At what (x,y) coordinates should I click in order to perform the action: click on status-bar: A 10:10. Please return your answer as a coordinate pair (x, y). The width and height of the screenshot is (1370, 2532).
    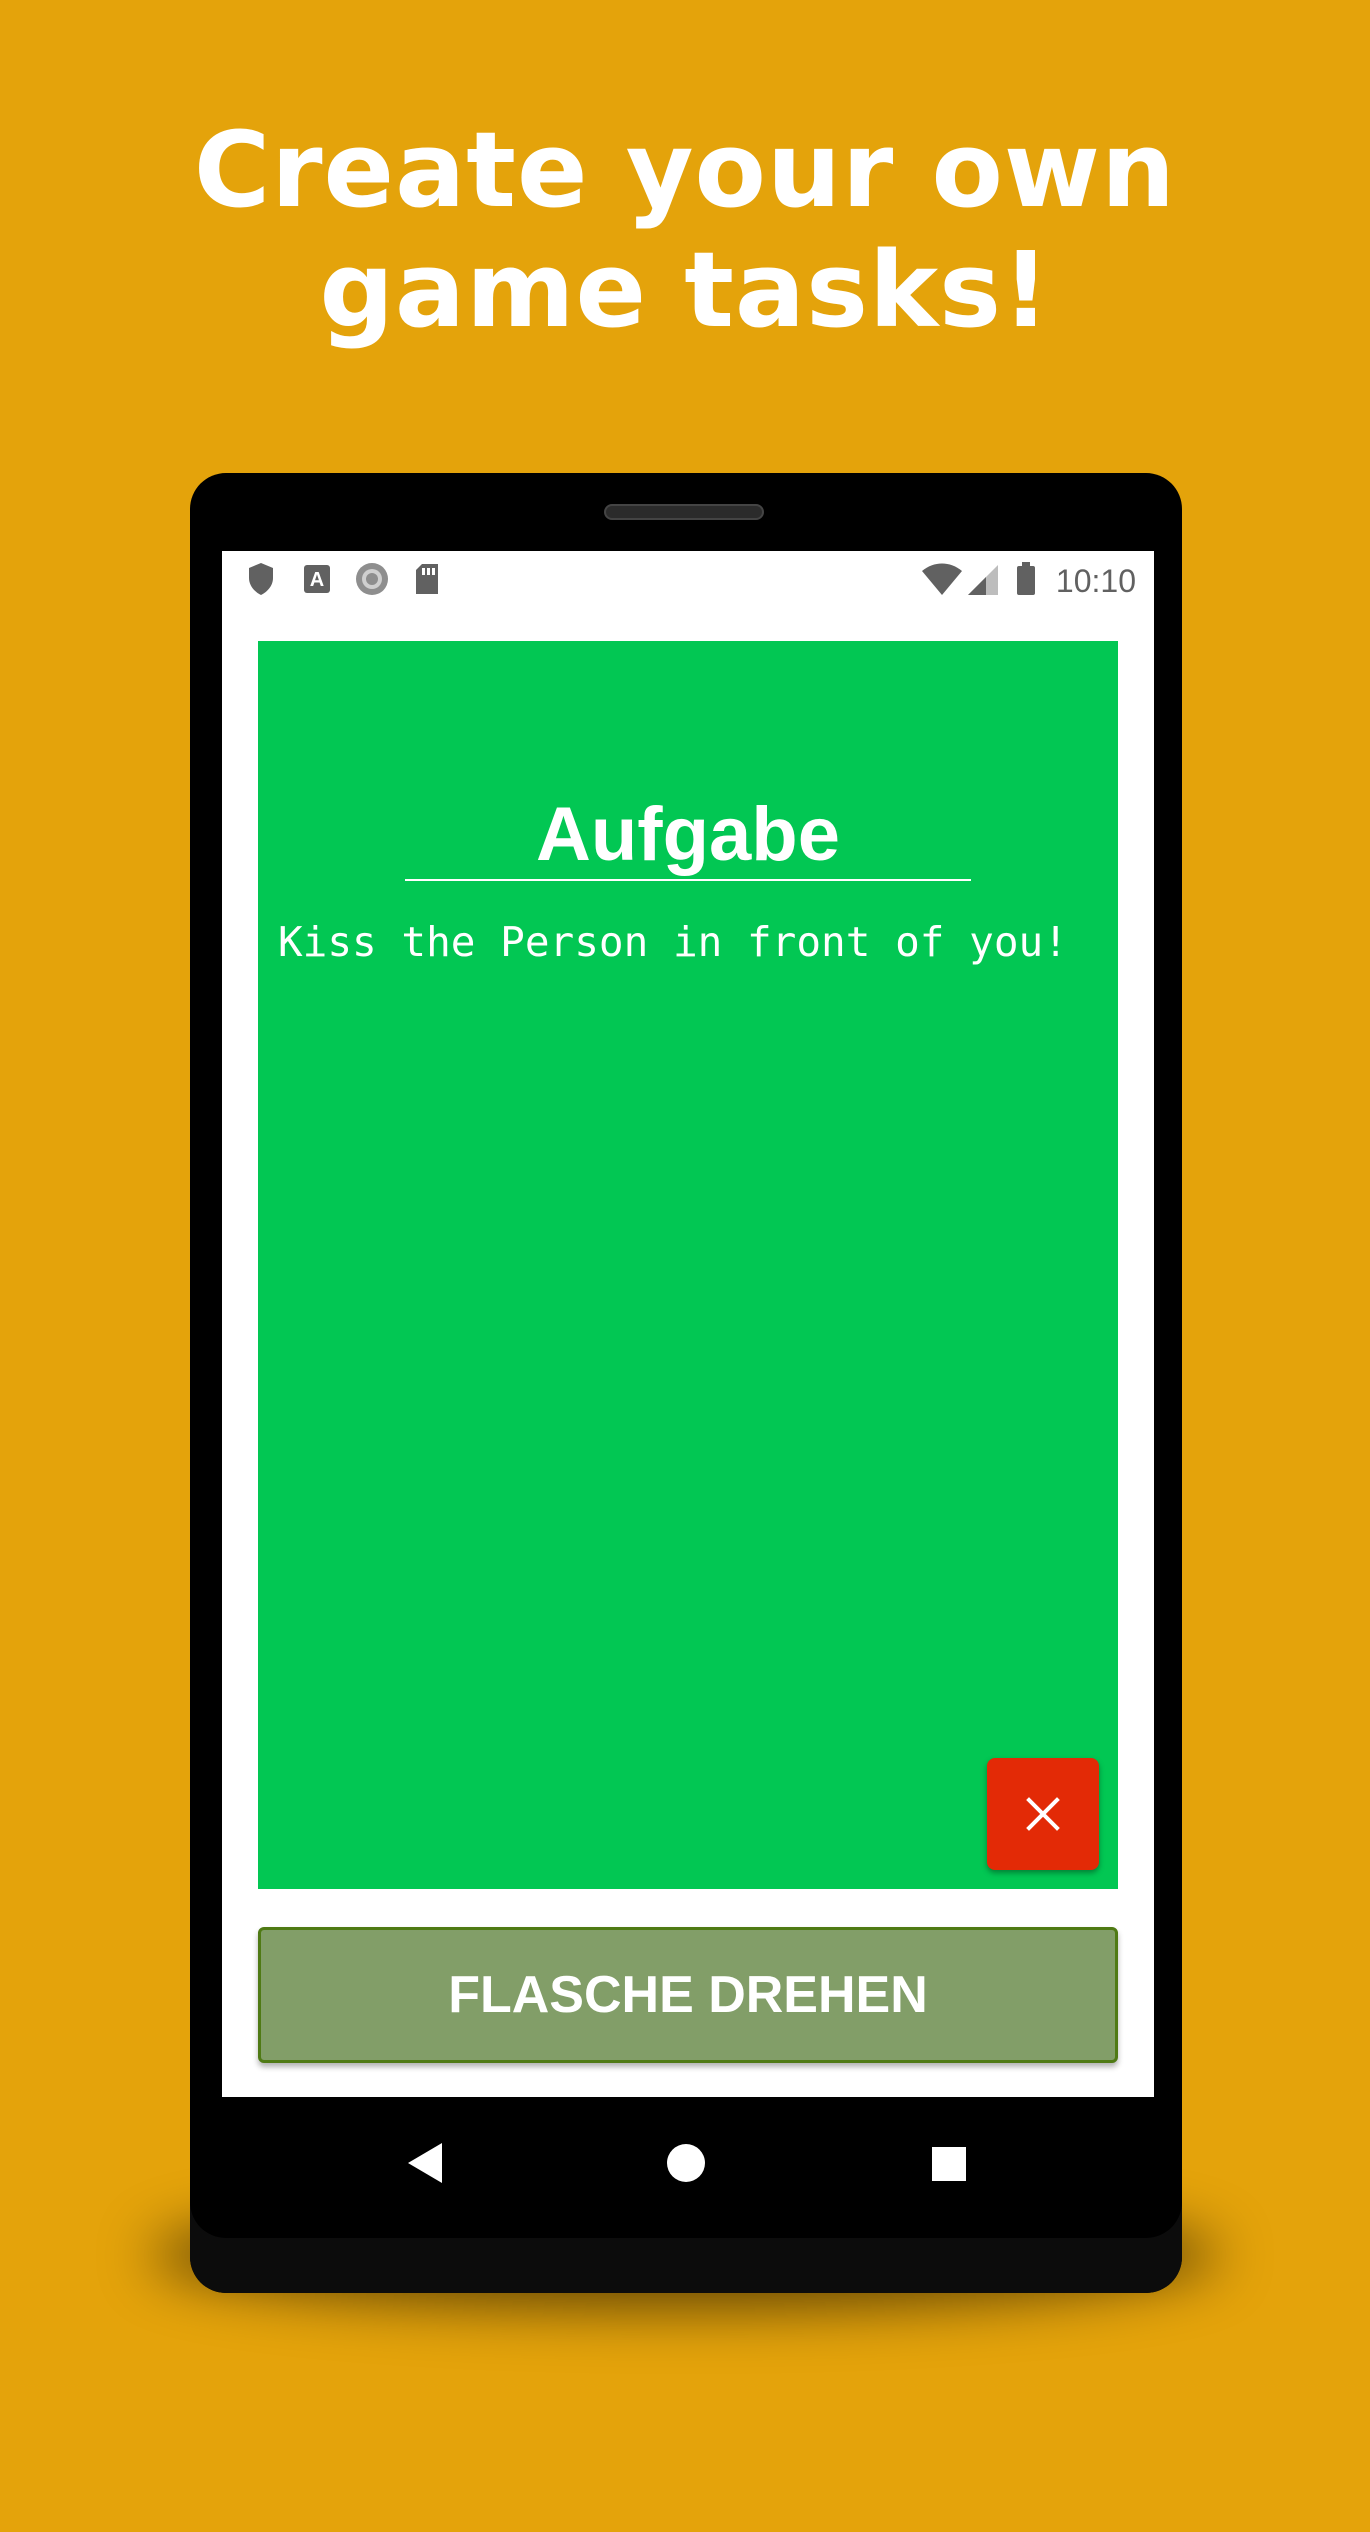
    Looking at the image, I should click on (688, 580).